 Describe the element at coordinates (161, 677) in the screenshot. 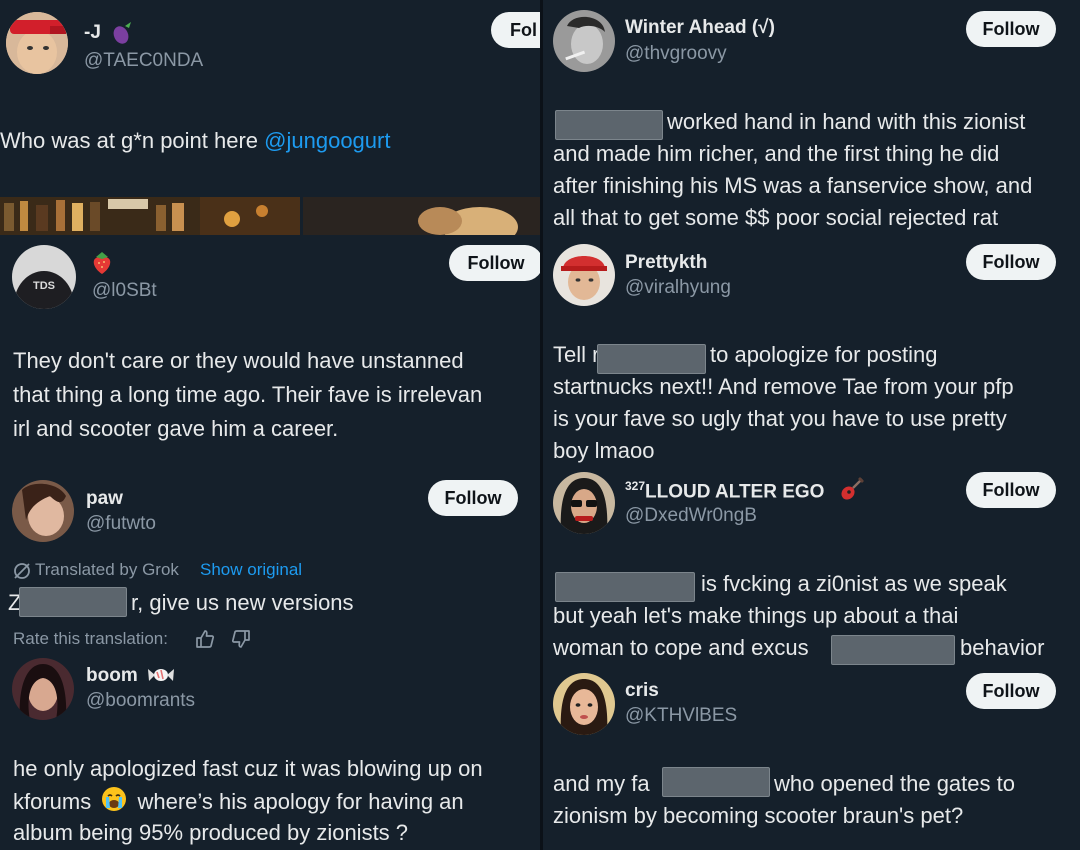

I see `candy-emoji-icon` at that location.